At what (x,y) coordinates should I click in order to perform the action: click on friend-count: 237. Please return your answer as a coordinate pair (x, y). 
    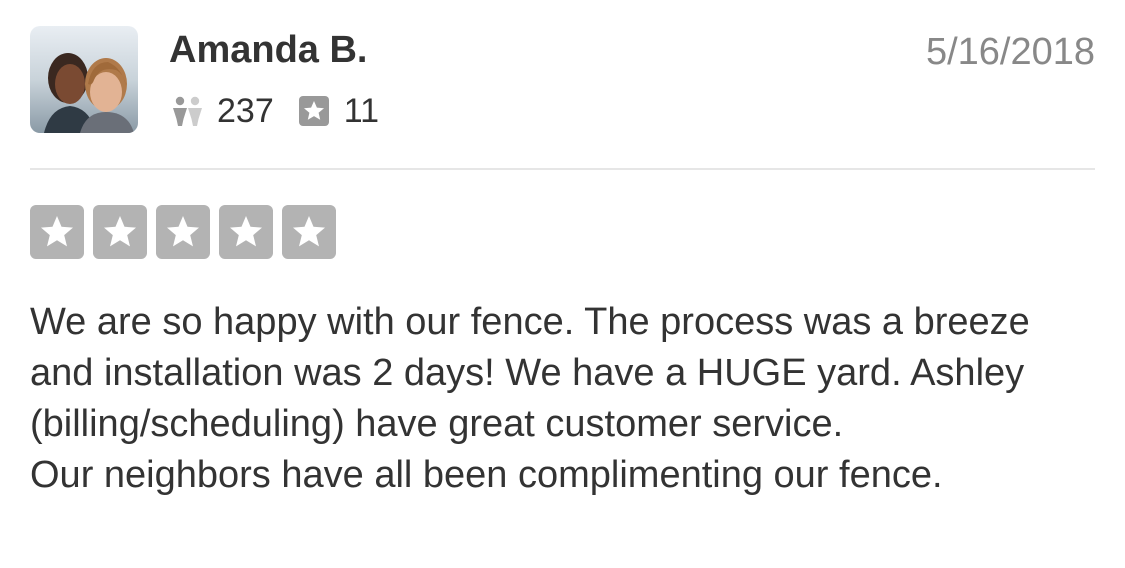
    Looking at the image, I should click on (245, 111).